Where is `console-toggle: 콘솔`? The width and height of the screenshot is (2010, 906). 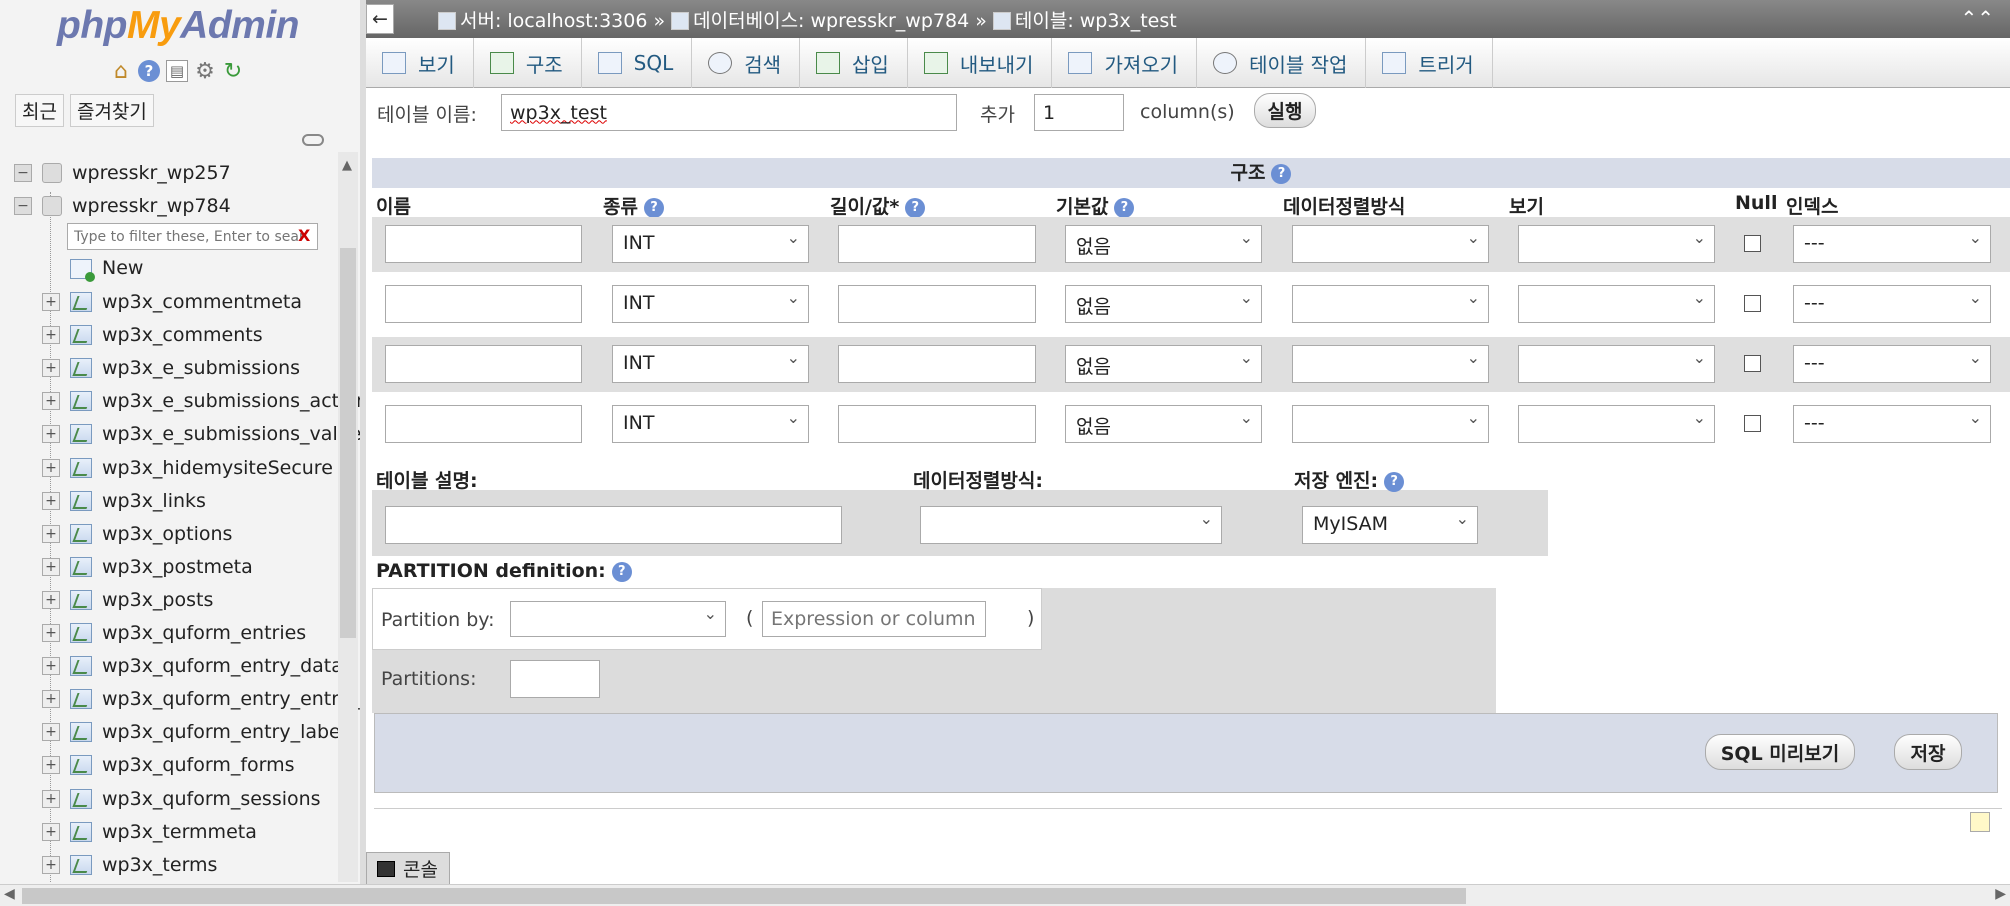 console-toggle: 콘솔 is located at coordinates (408, 868).